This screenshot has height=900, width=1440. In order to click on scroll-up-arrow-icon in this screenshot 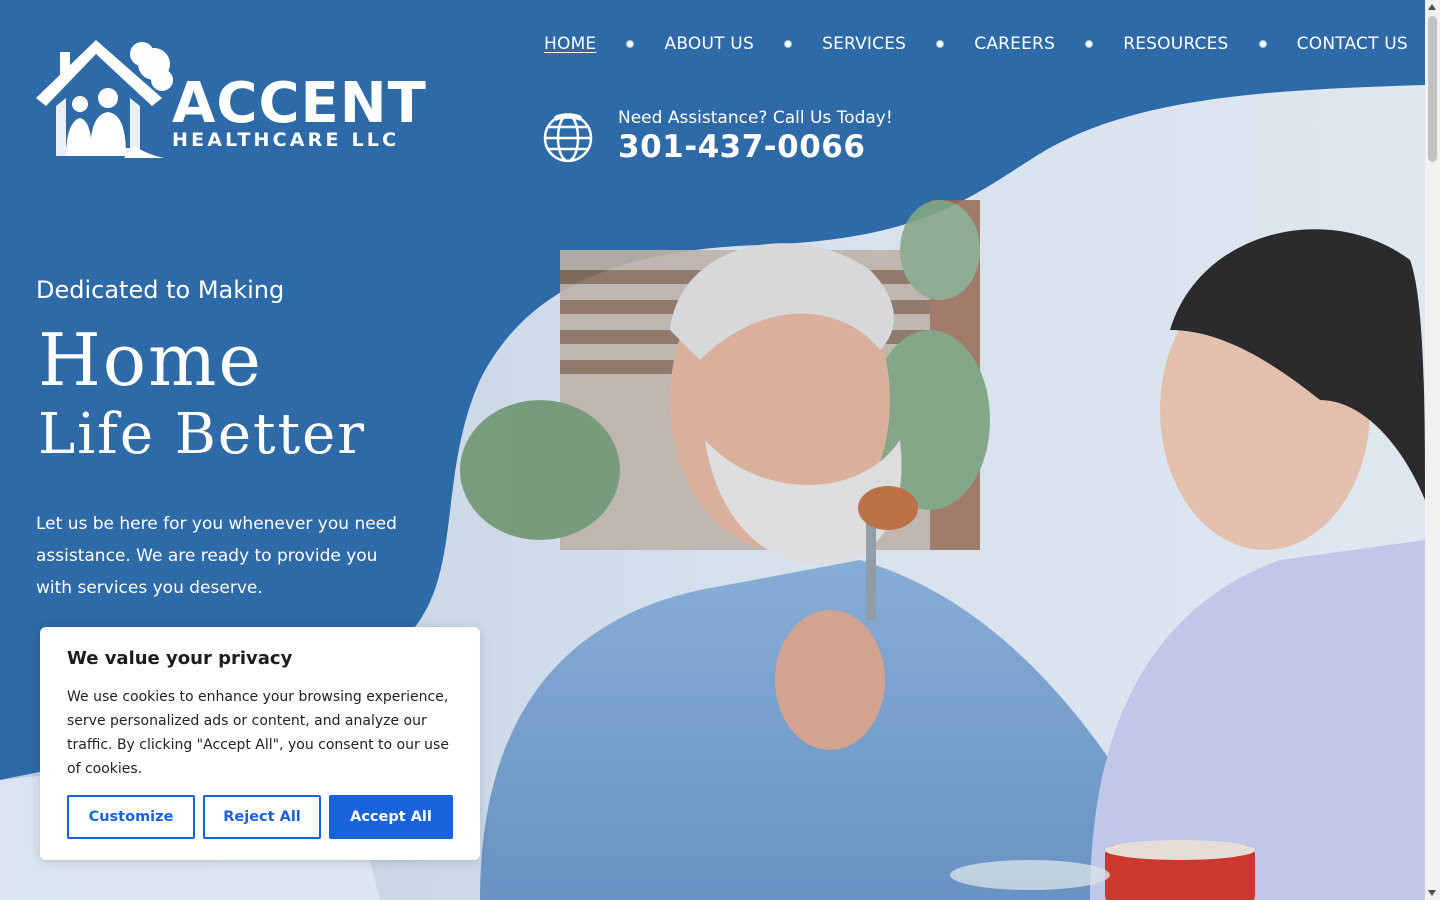, I will do `click(1432, 7)`.